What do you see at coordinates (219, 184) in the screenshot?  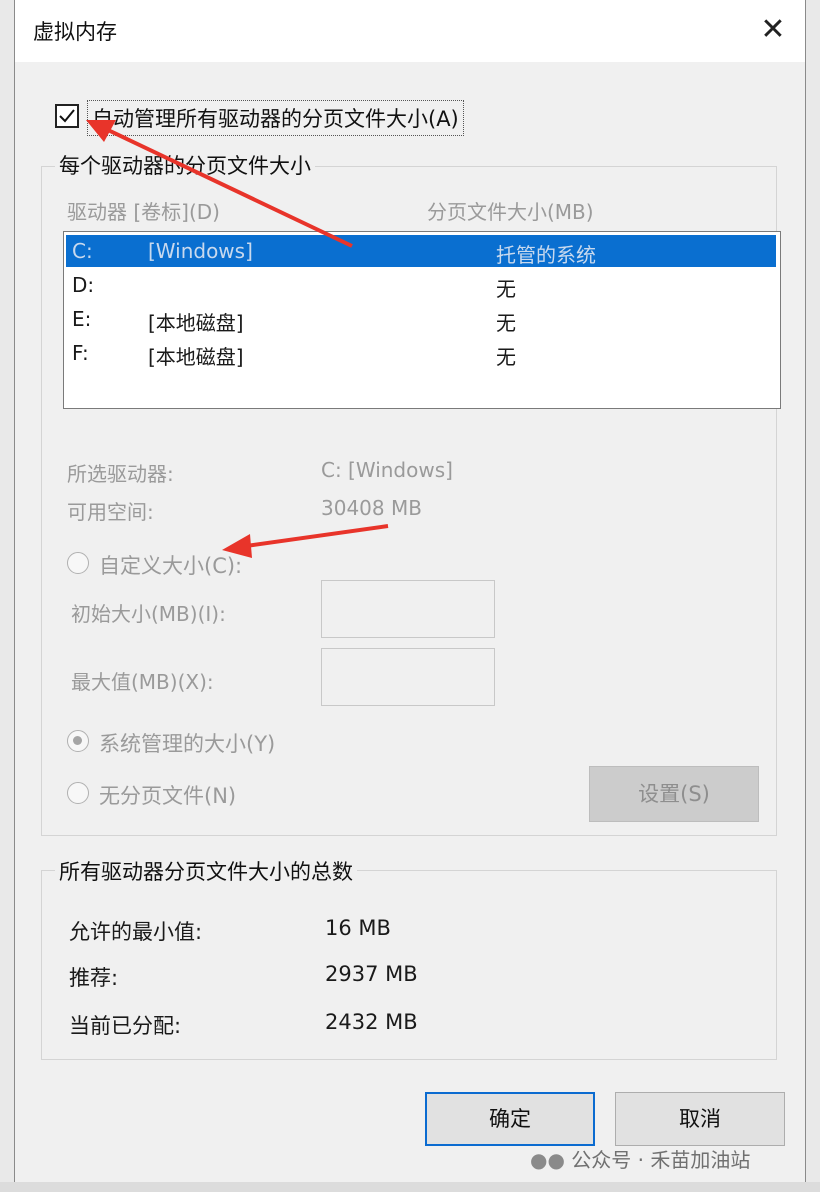 I see `arrow-to-checkbox-icon` at bounding box center [219, 184].